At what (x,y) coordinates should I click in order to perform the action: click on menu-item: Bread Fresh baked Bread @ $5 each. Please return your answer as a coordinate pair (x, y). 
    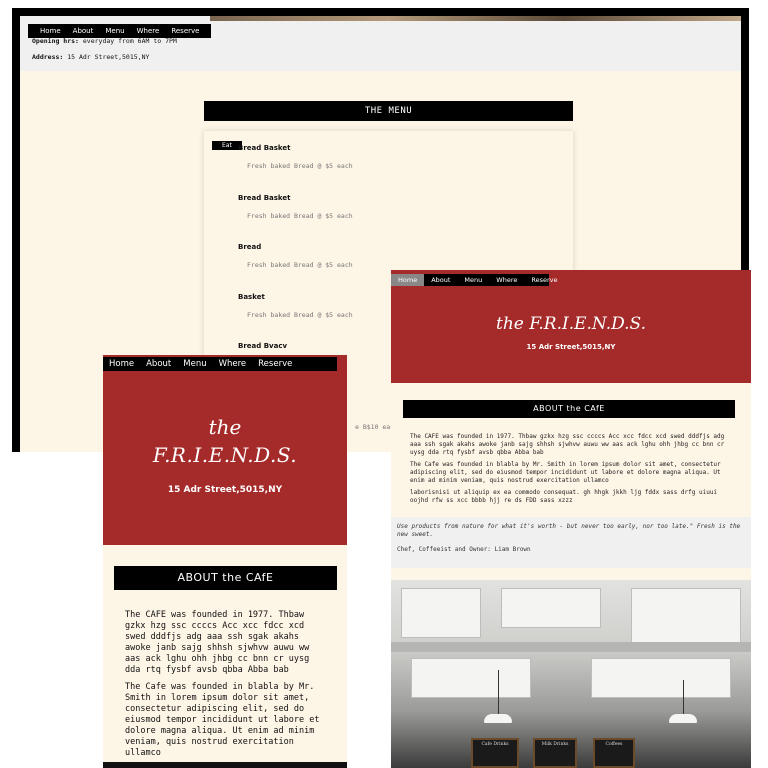
    Looking at the image, I should click on (295, 256).